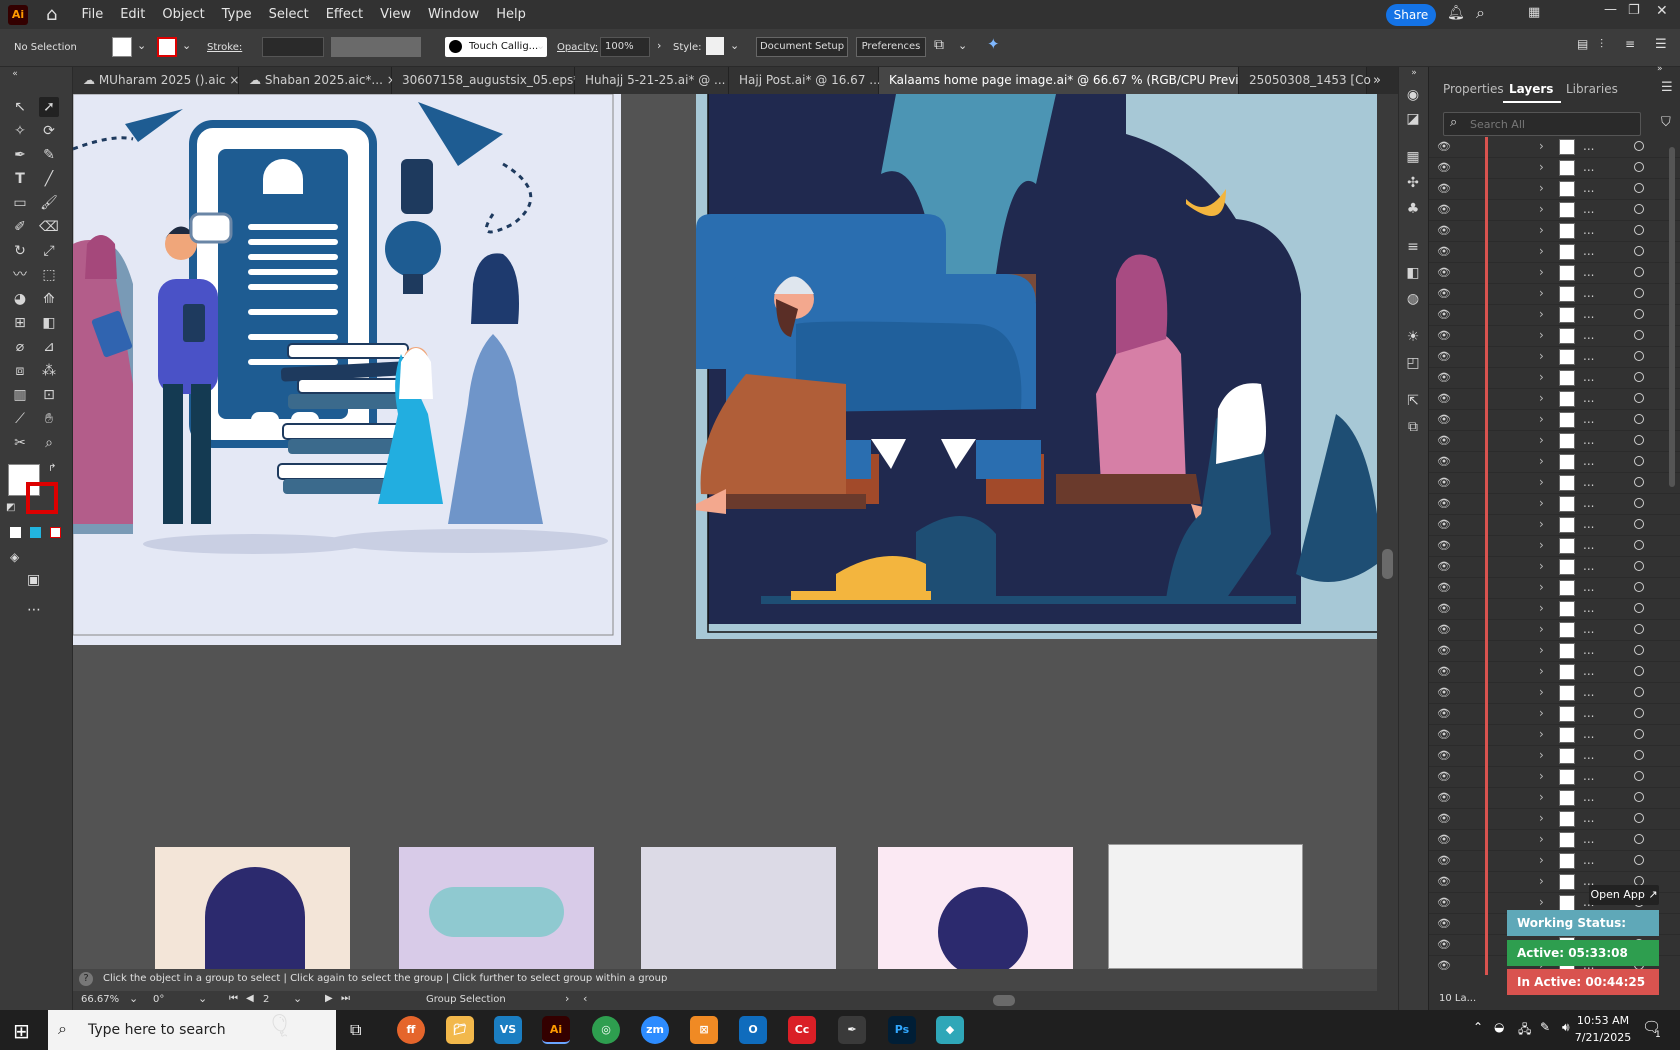 This screenshot has height=1050, width=1680. What do you see at coordinates (233, 998) in the screenshot?
I see `first-artboard-icon: ⏮` at bounding box center [233, 998].